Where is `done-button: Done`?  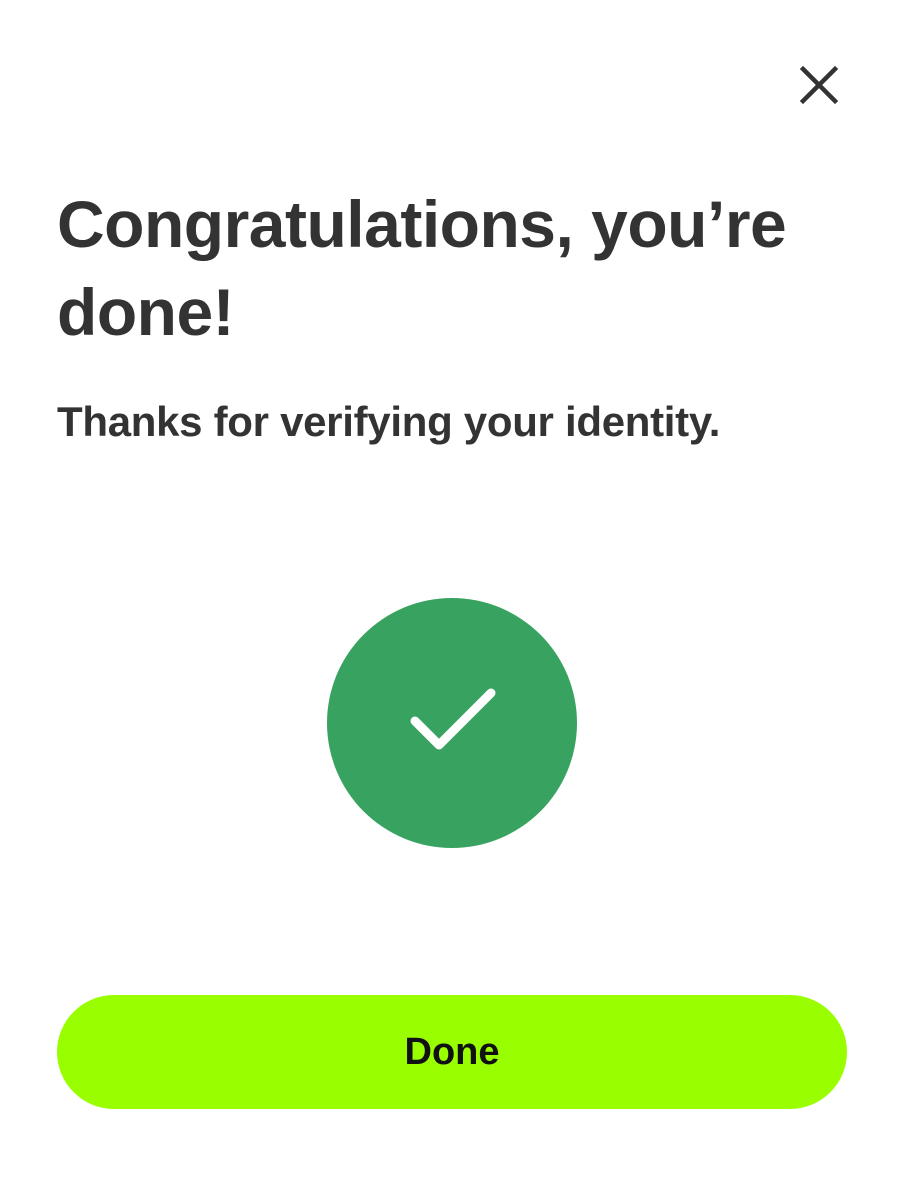 done-button: Done is located at coordinates (452, 1052).